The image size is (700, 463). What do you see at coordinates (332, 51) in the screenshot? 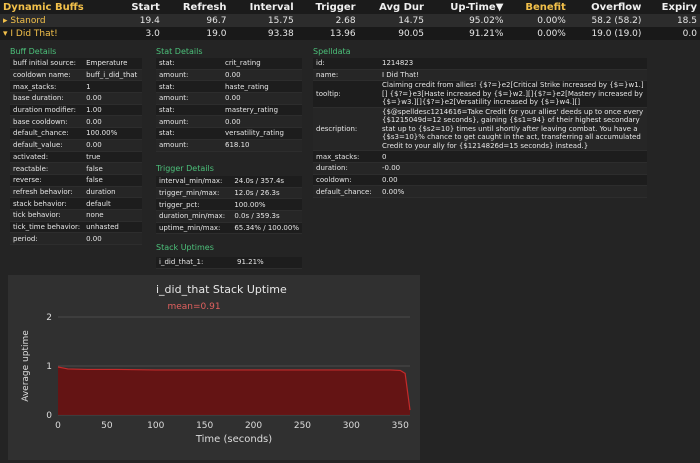
I see `spelldata-title: Spelldata` at bounding box center [332, 51].